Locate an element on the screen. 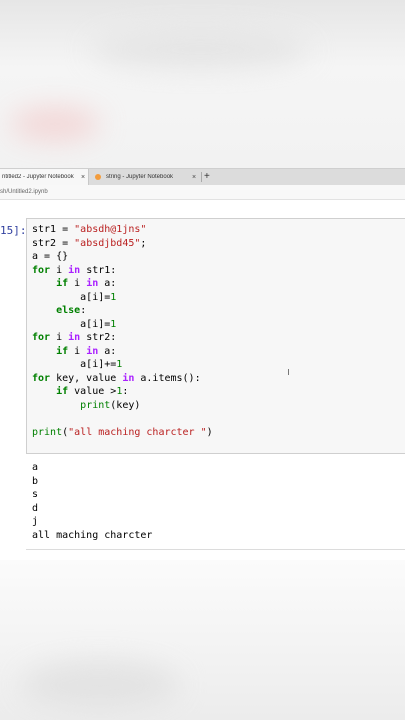 This screenshot has height=720, width=405. tab-string: string - Jupyter Notebook × is located at coordinates (144, 177).